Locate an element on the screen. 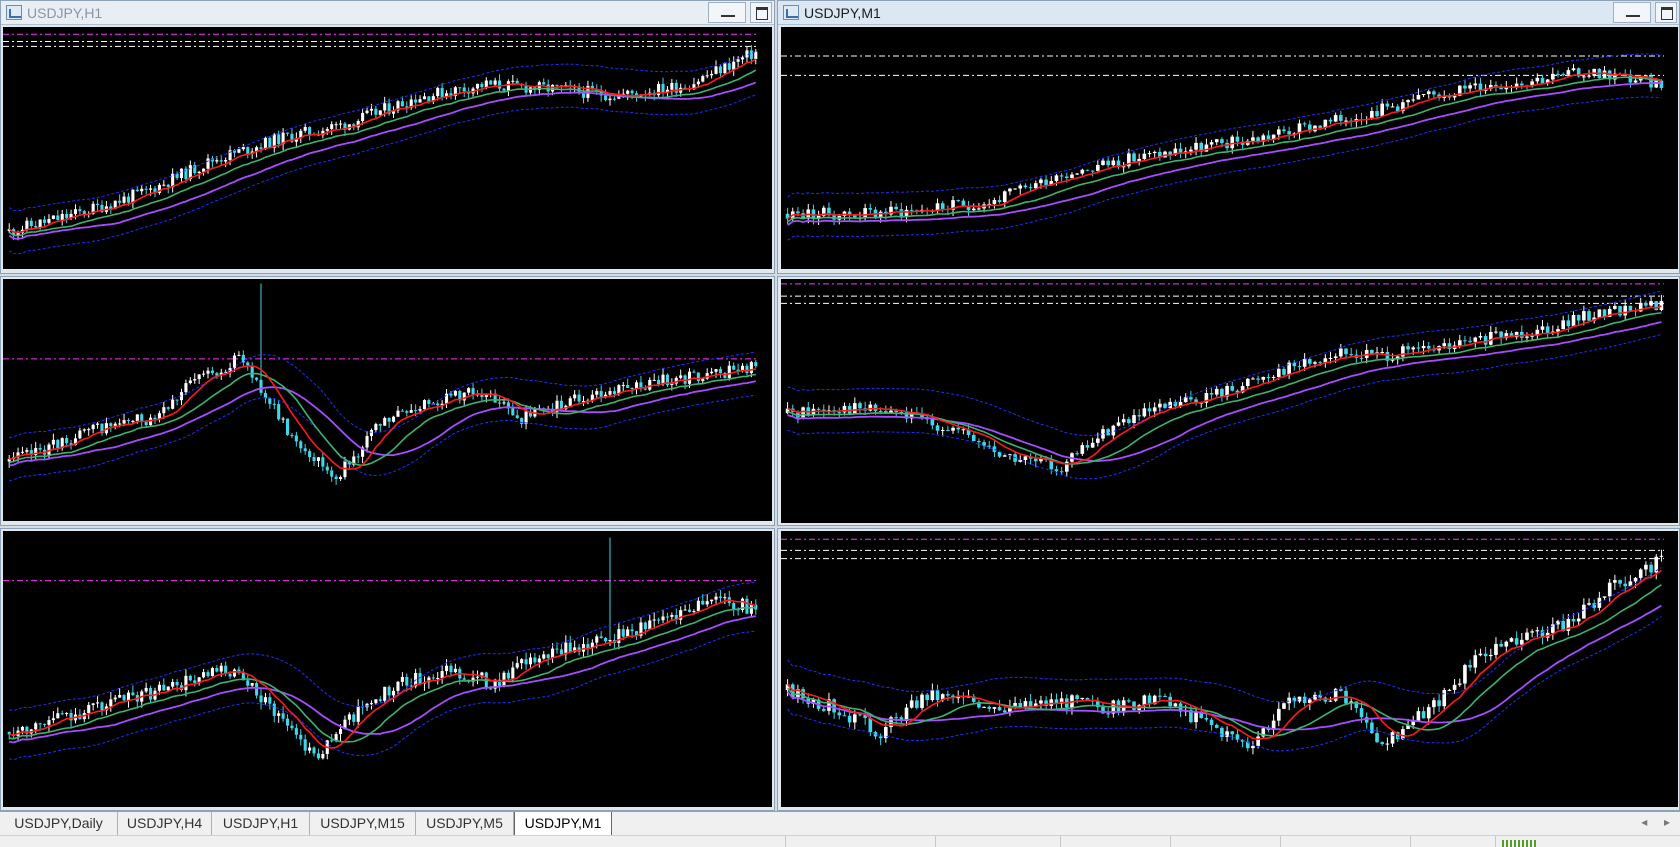 The height and width of the screenshot is (847, 1680). chart-window-usdjpy-h1: USDJPY,H1 is located at coordinates (387, 137).